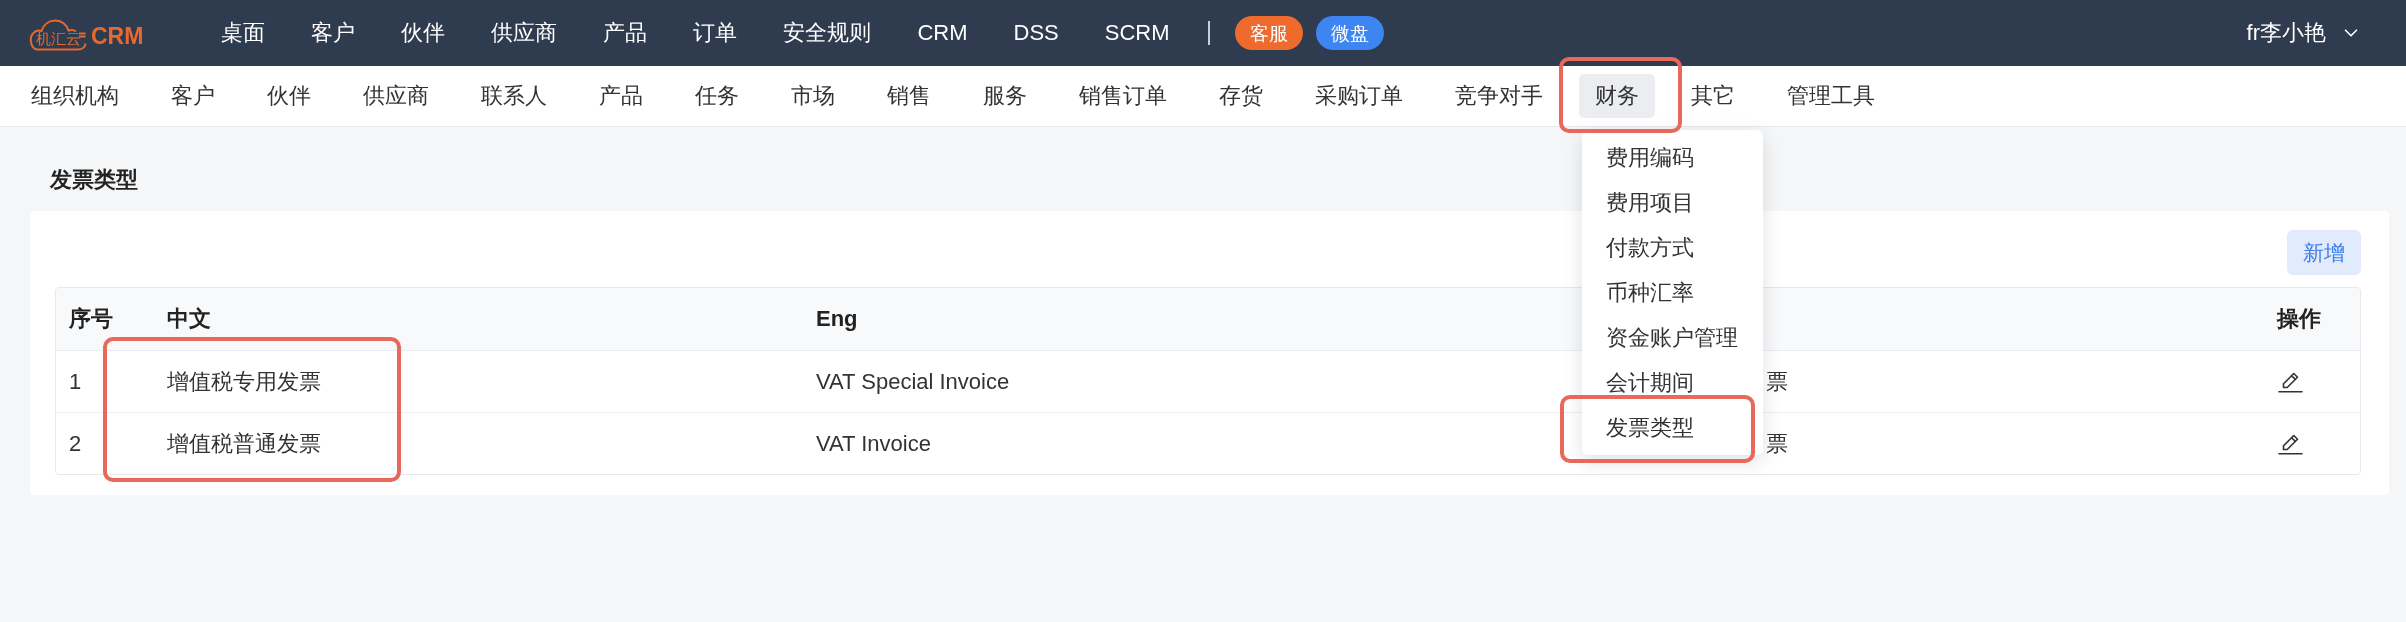  Describe the element at coordinates (1349, 33) in the screenshot. I see `badge-button: 微盘` at that location.